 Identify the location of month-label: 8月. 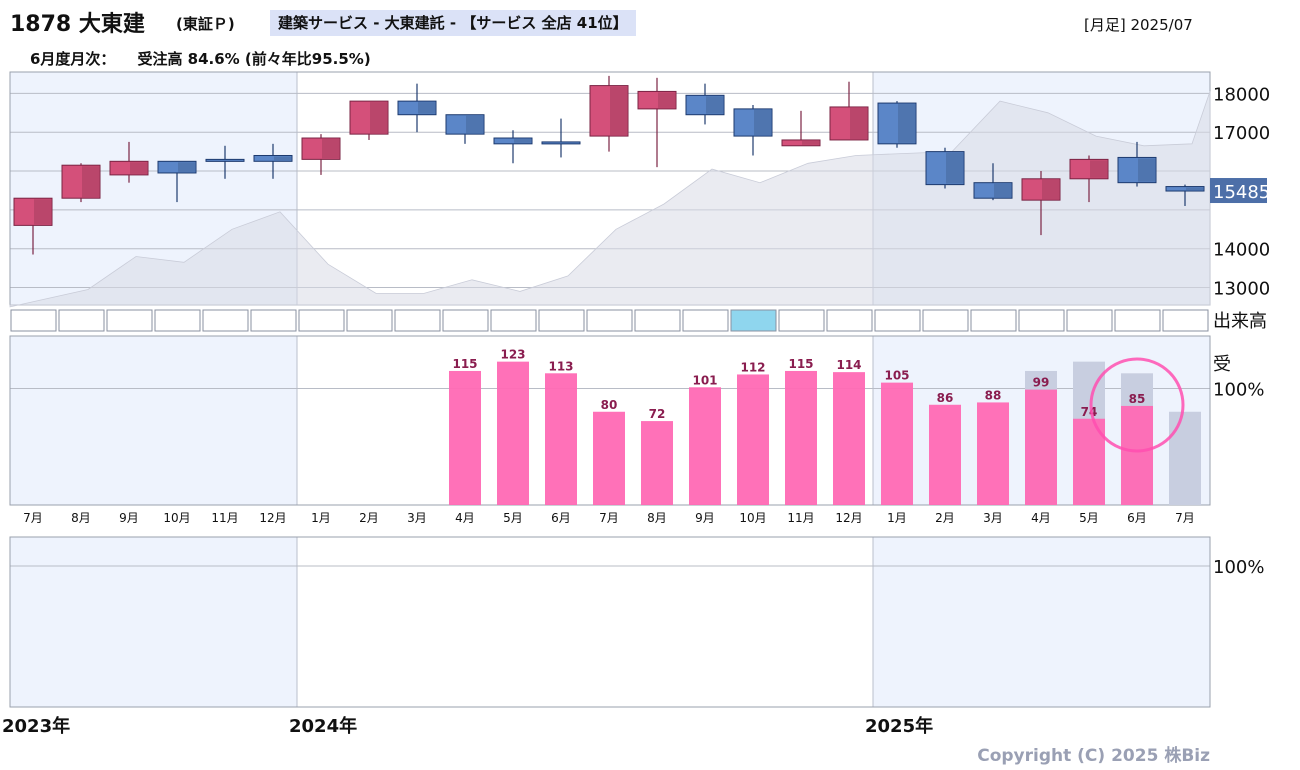
(657, 518).